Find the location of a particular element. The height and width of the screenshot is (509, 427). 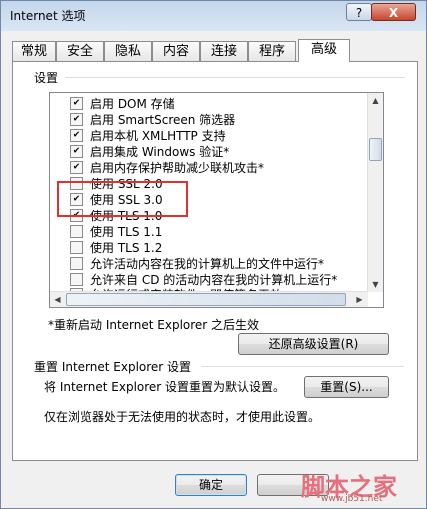

close-button: X is located at coordinates (393, 12).